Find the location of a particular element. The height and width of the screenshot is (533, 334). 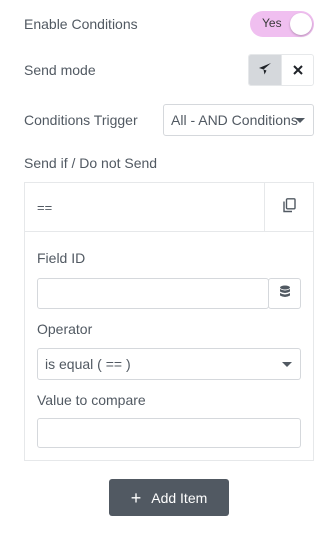

duplicate-button is located at coordinates (288, 207).